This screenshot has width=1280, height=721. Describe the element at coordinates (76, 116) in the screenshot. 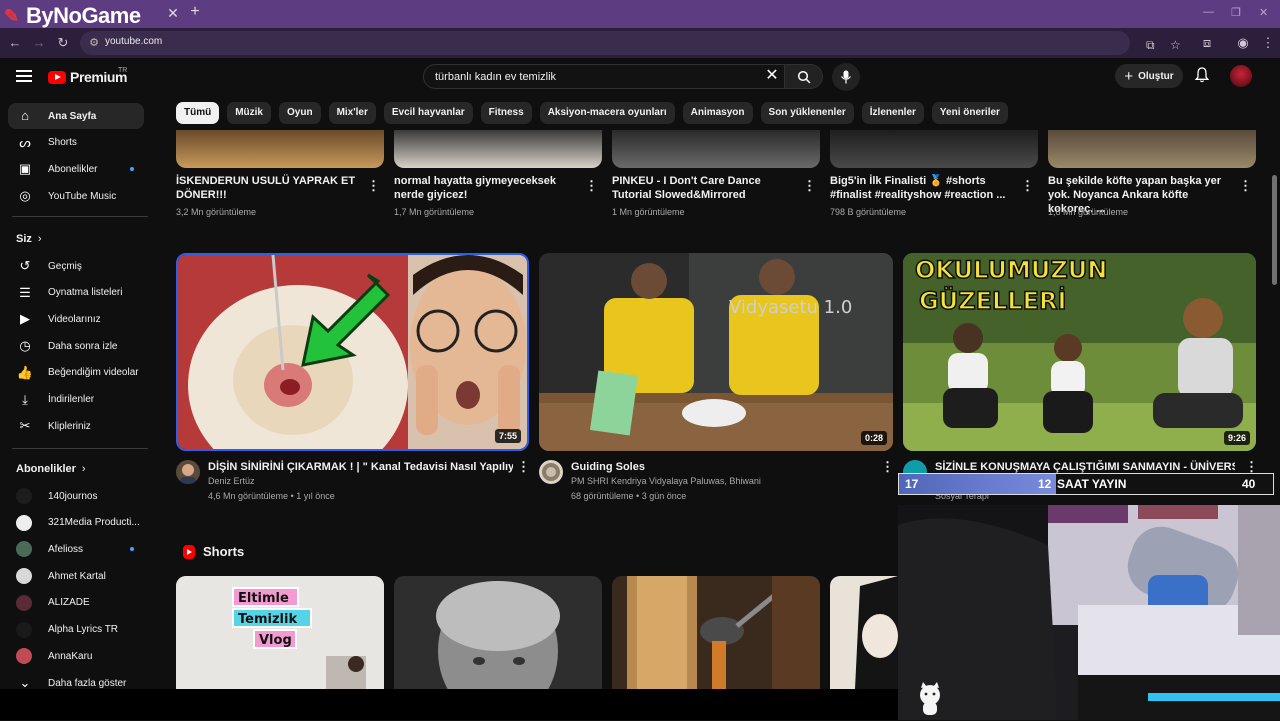

I see `sidebar-item: ⌂ Ana Sayfa` at that location.